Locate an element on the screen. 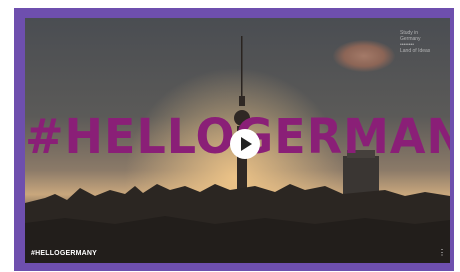 The height and width of the screenshot is (272, 460). more-options-icon: ⋮ is located at coordinates (442, 253).